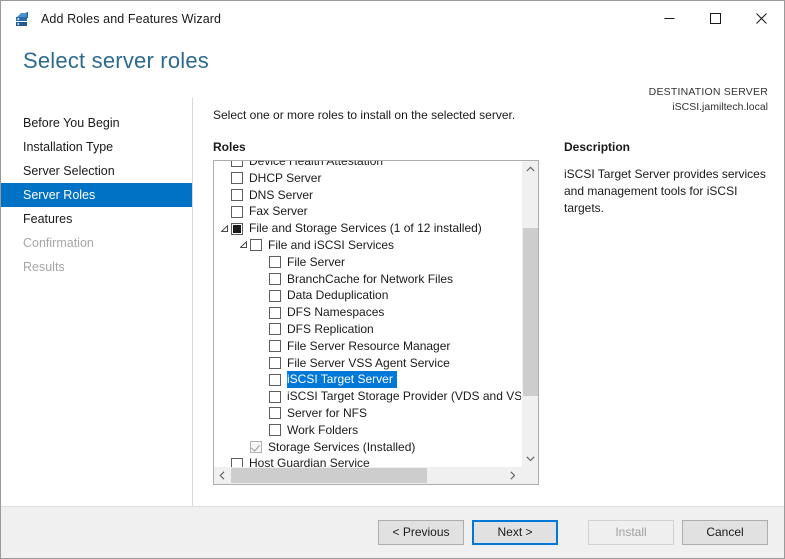 The height and width of the screenshot is (559, 785). Describe the element at coordinates (316, 164) in the screenshot. I see `tree-row-label: Device Health Attestation` at that location.